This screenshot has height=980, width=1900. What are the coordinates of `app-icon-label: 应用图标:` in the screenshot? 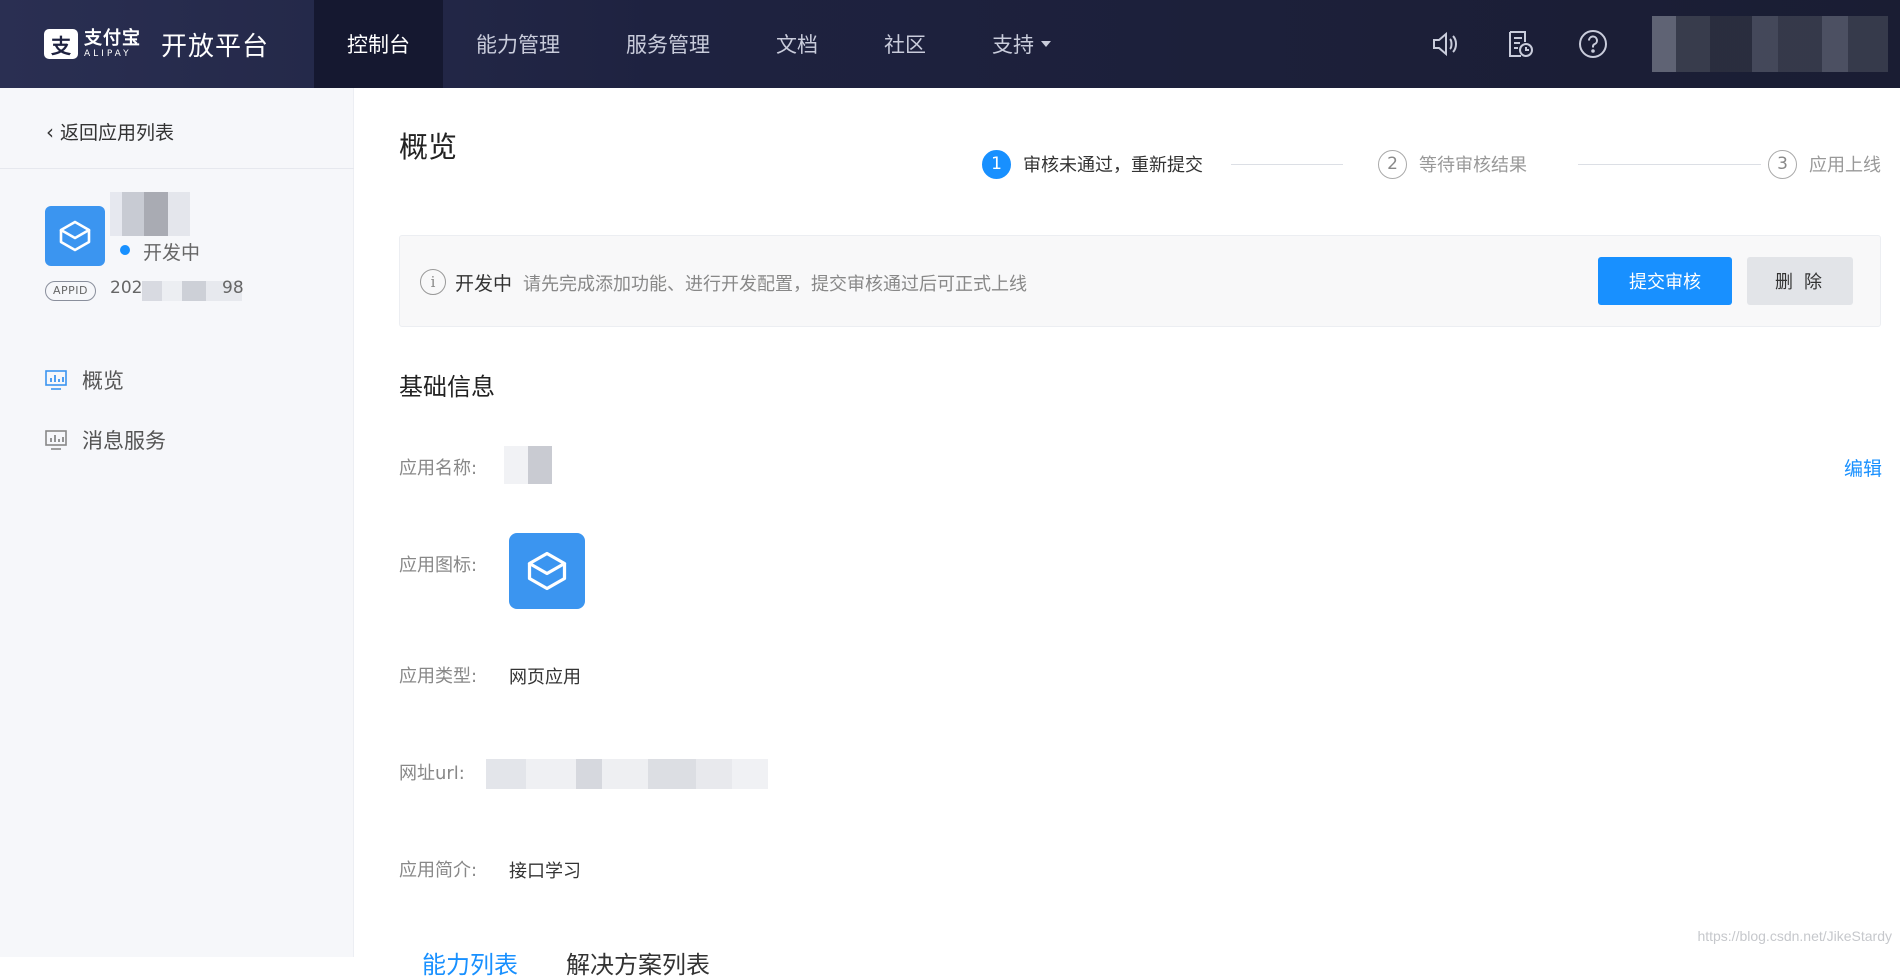 It's located at (438, 565).